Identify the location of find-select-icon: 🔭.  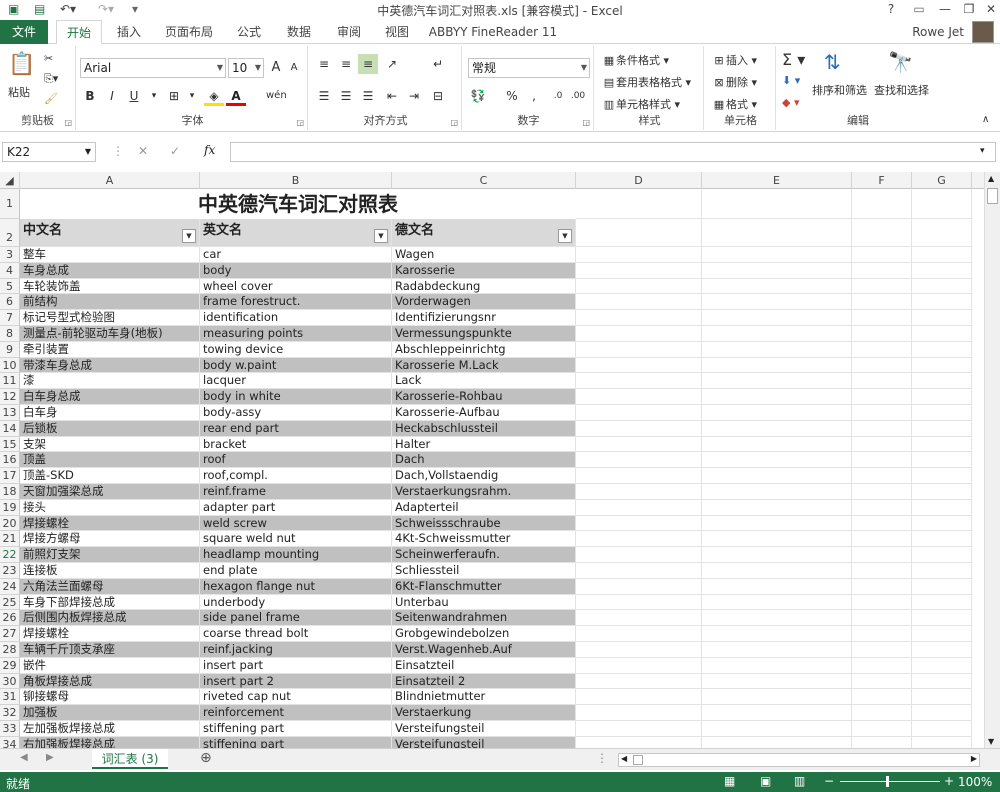
(900, 62).